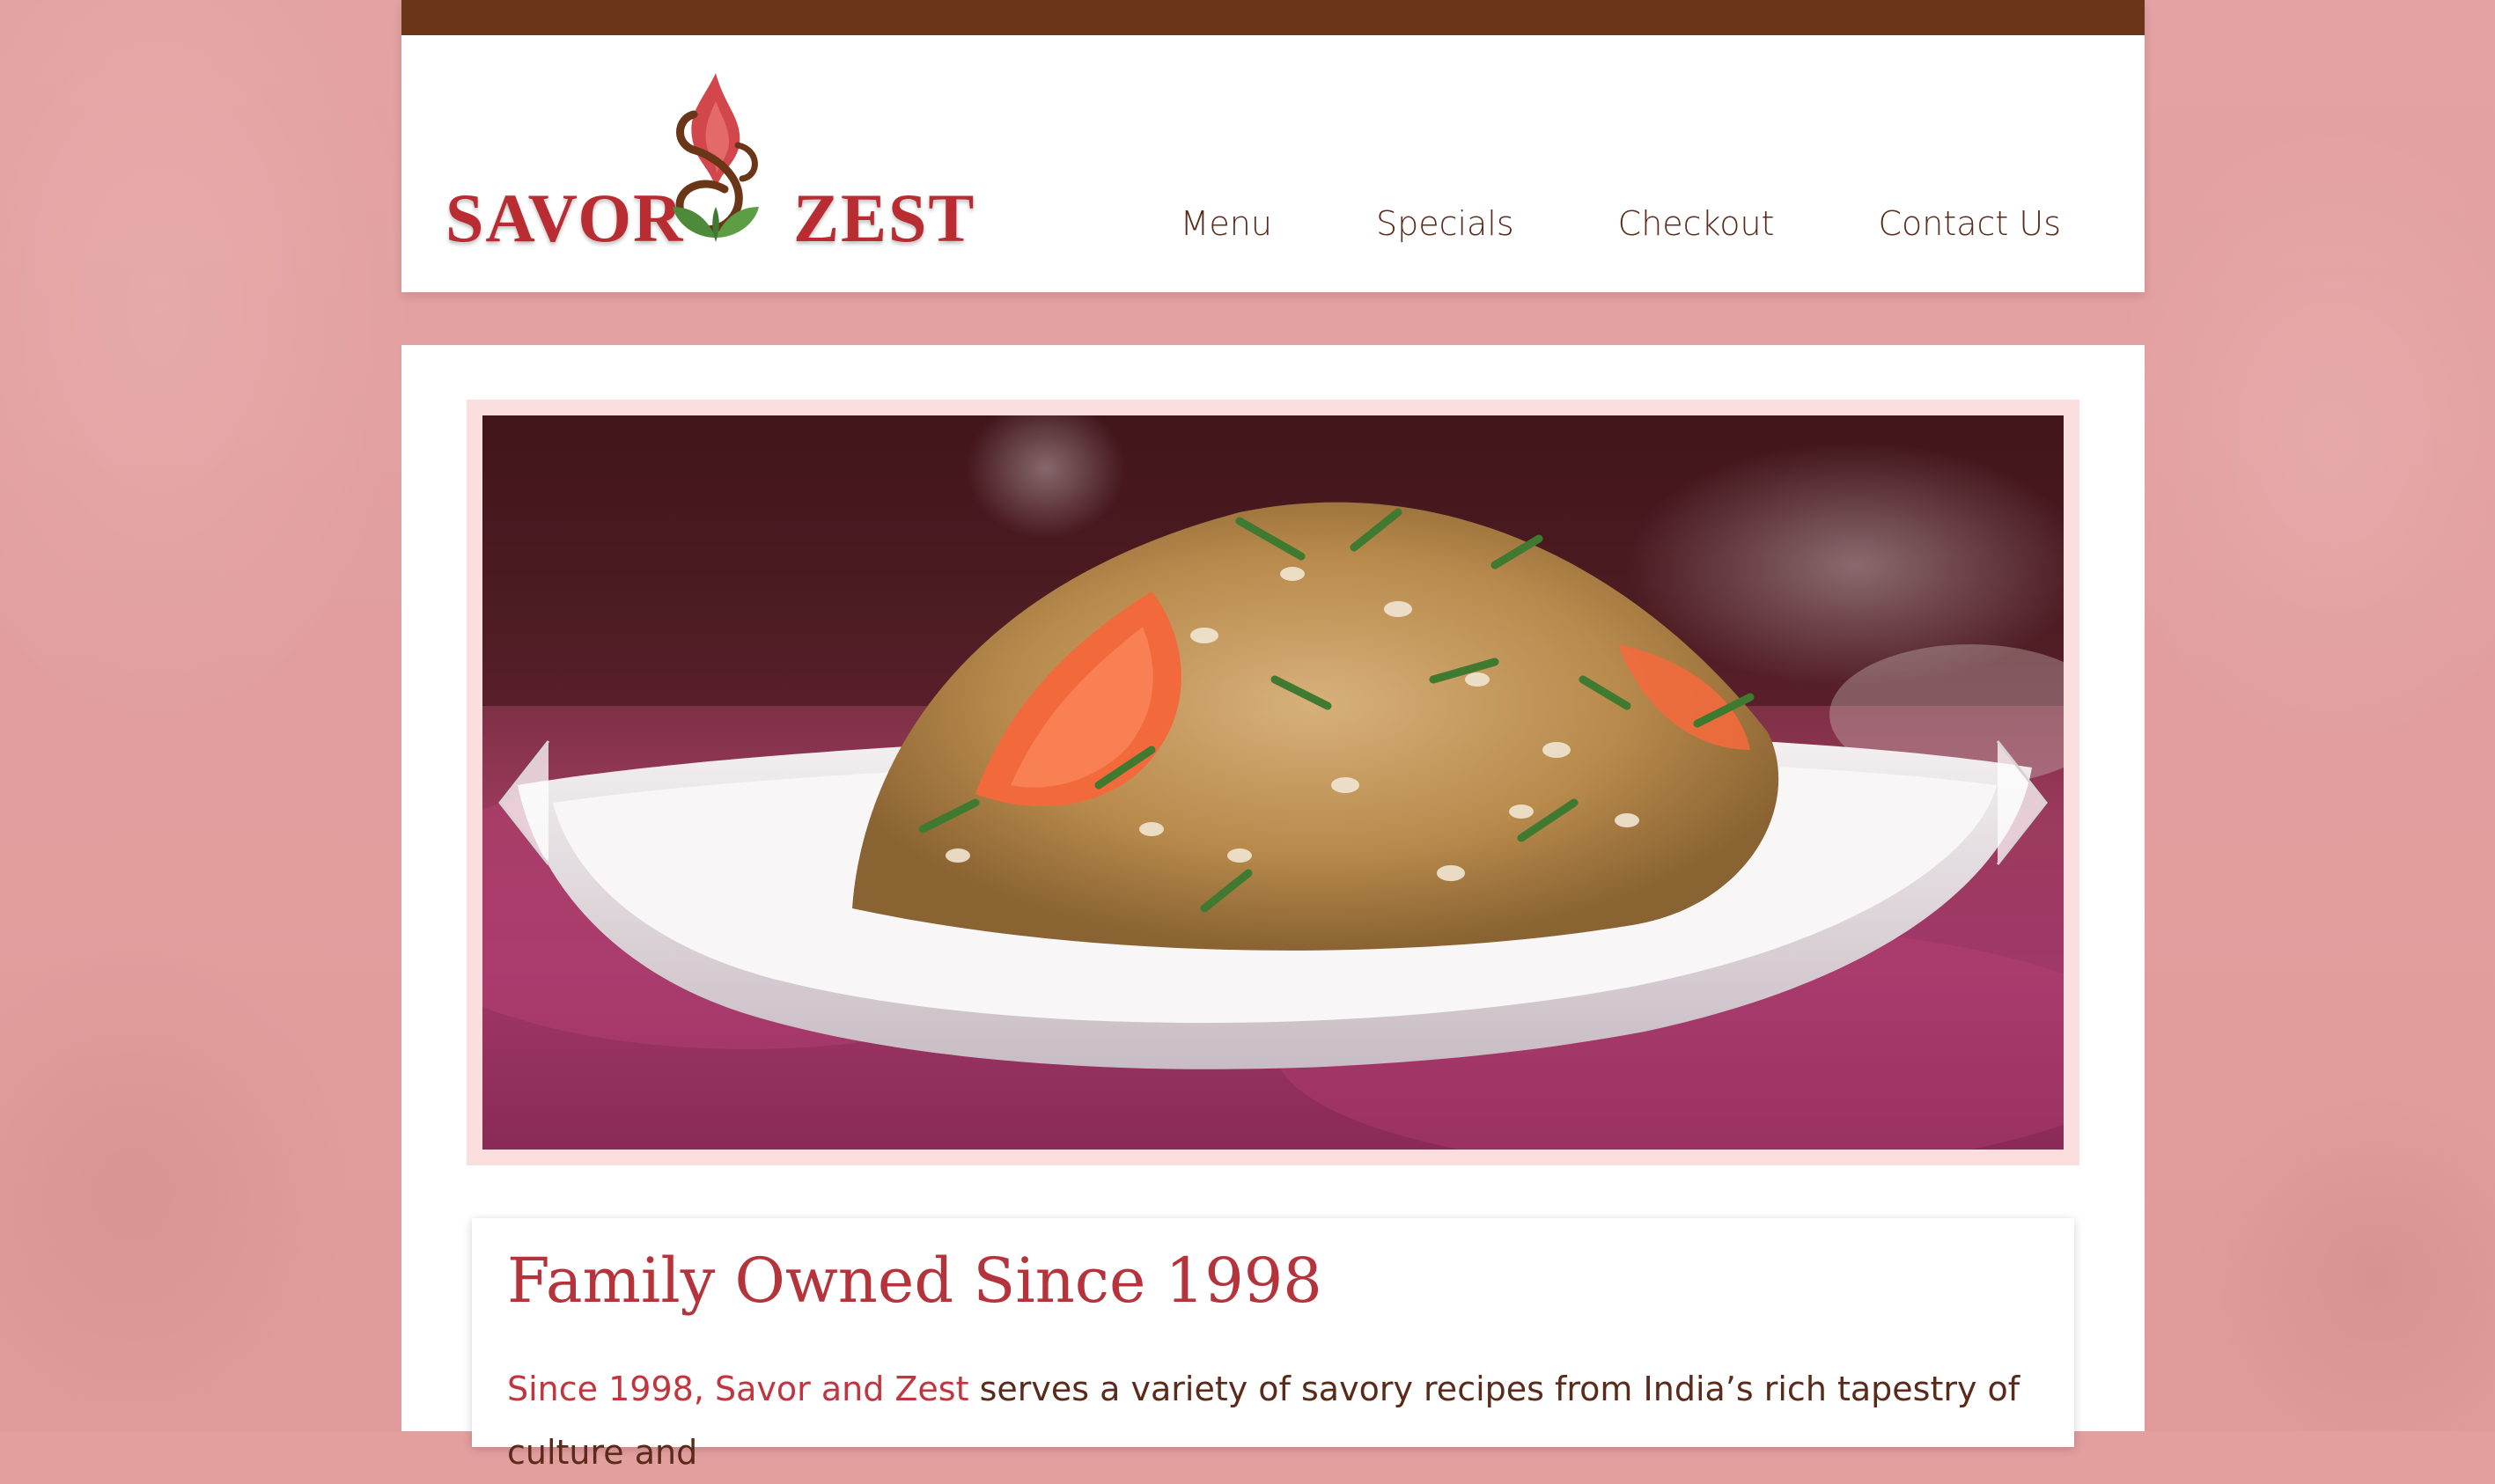  I want to click on nav-item-checkout: Checkout, so click(1696, 224).